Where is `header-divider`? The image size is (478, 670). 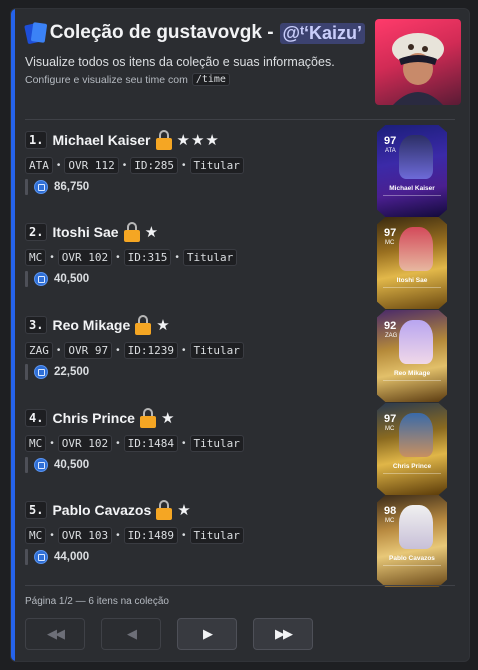
header-divider is located at coordinates (240, 119).